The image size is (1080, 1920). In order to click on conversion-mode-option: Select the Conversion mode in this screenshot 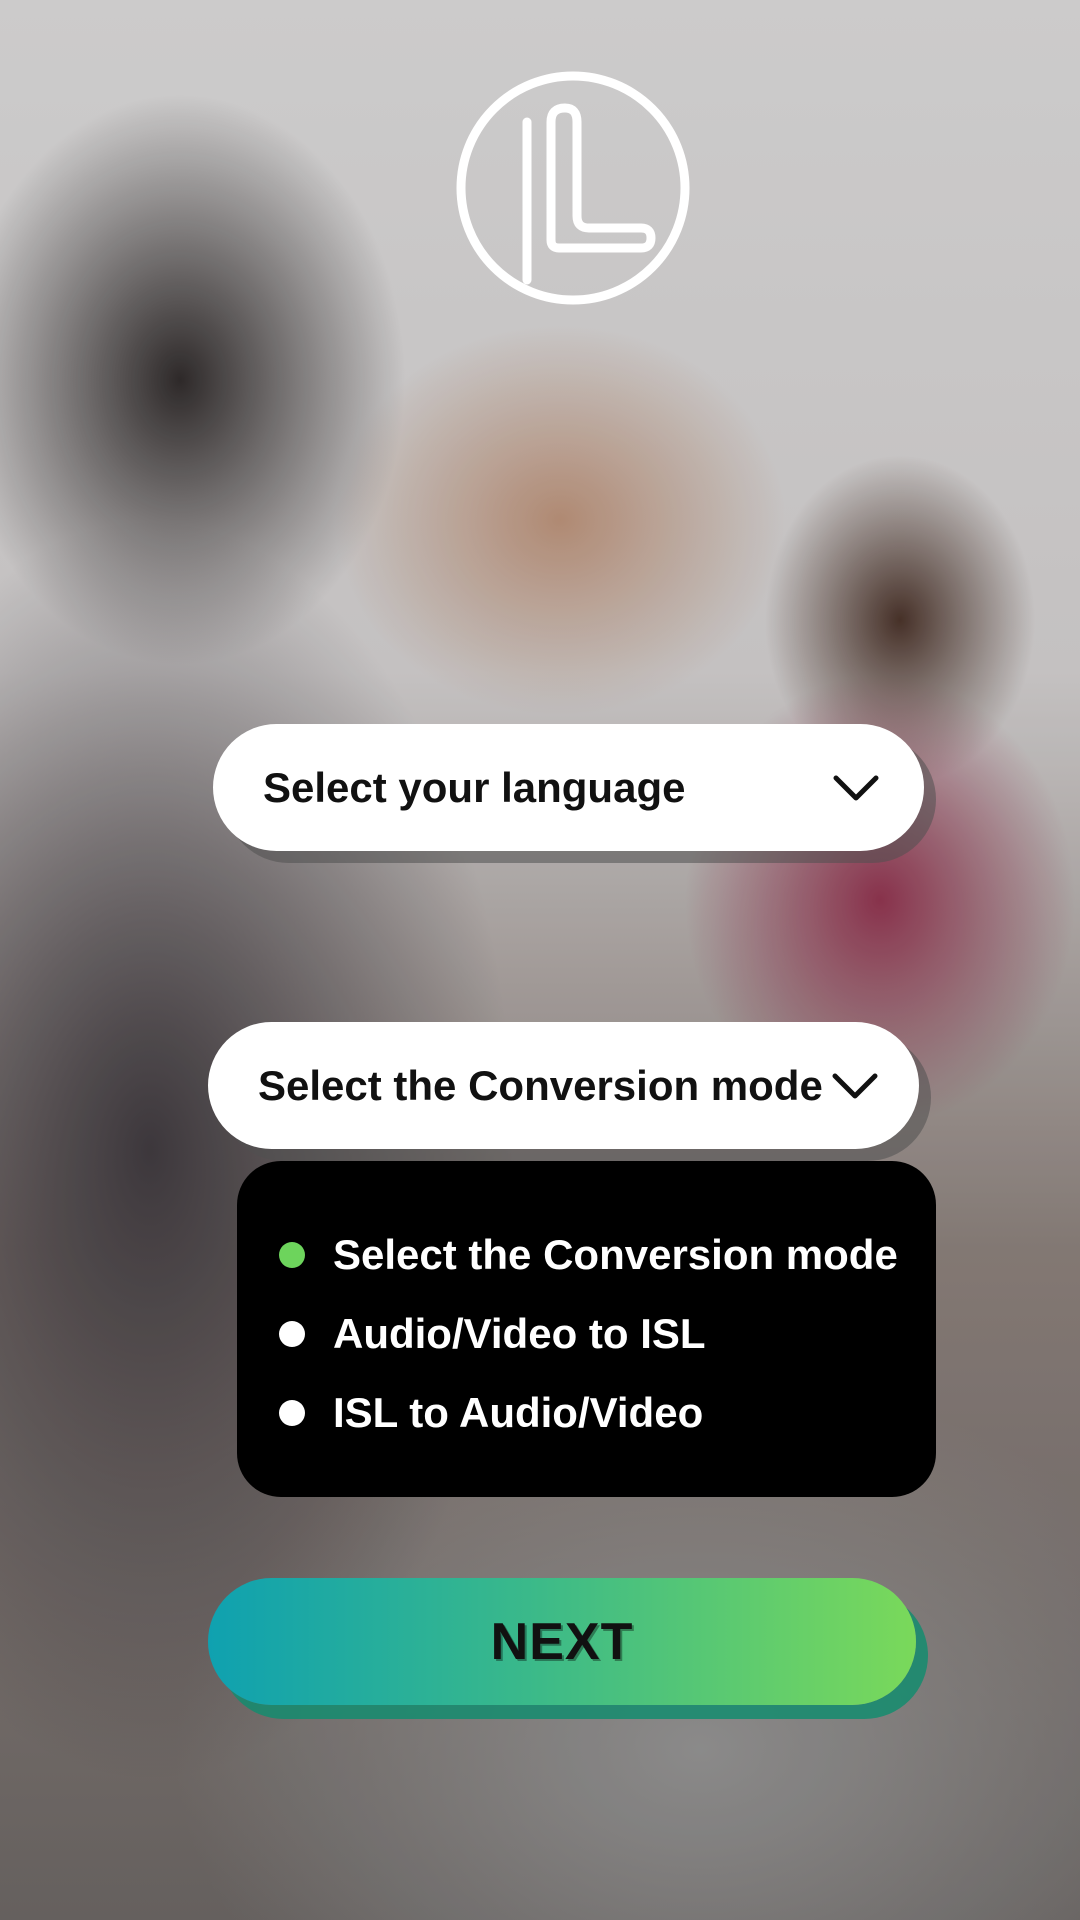, I will do `click(596, 1254)`.